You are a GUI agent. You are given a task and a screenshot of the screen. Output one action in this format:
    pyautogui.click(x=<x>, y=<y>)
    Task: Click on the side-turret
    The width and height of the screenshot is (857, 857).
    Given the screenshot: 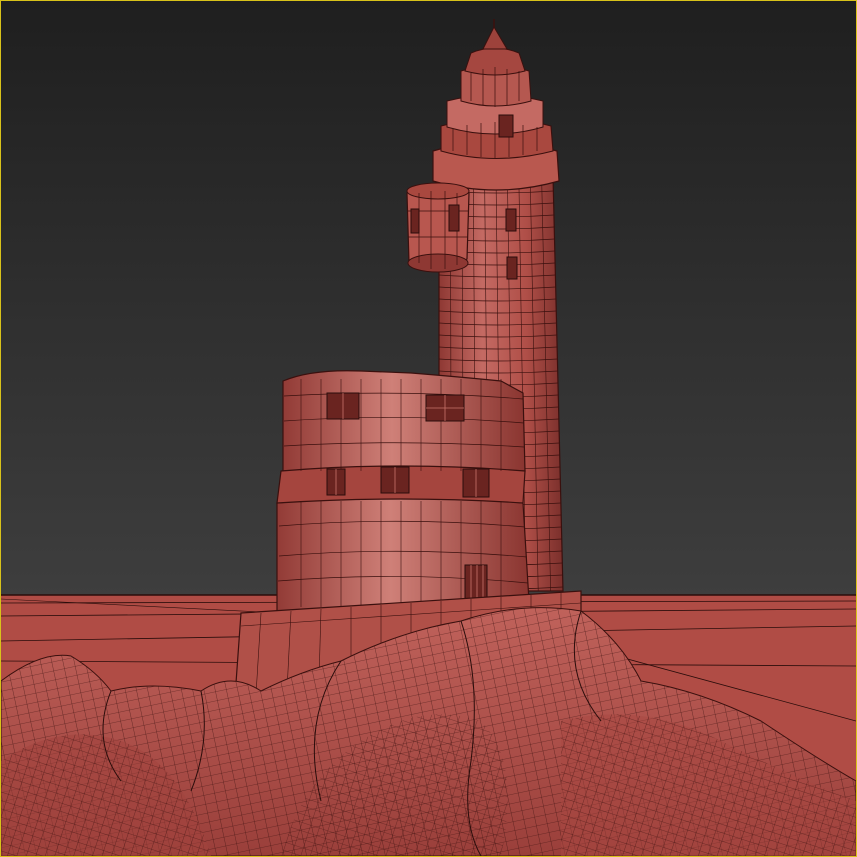 What is the action you would take?
    pyautogui.click(x=438, y=227)
    